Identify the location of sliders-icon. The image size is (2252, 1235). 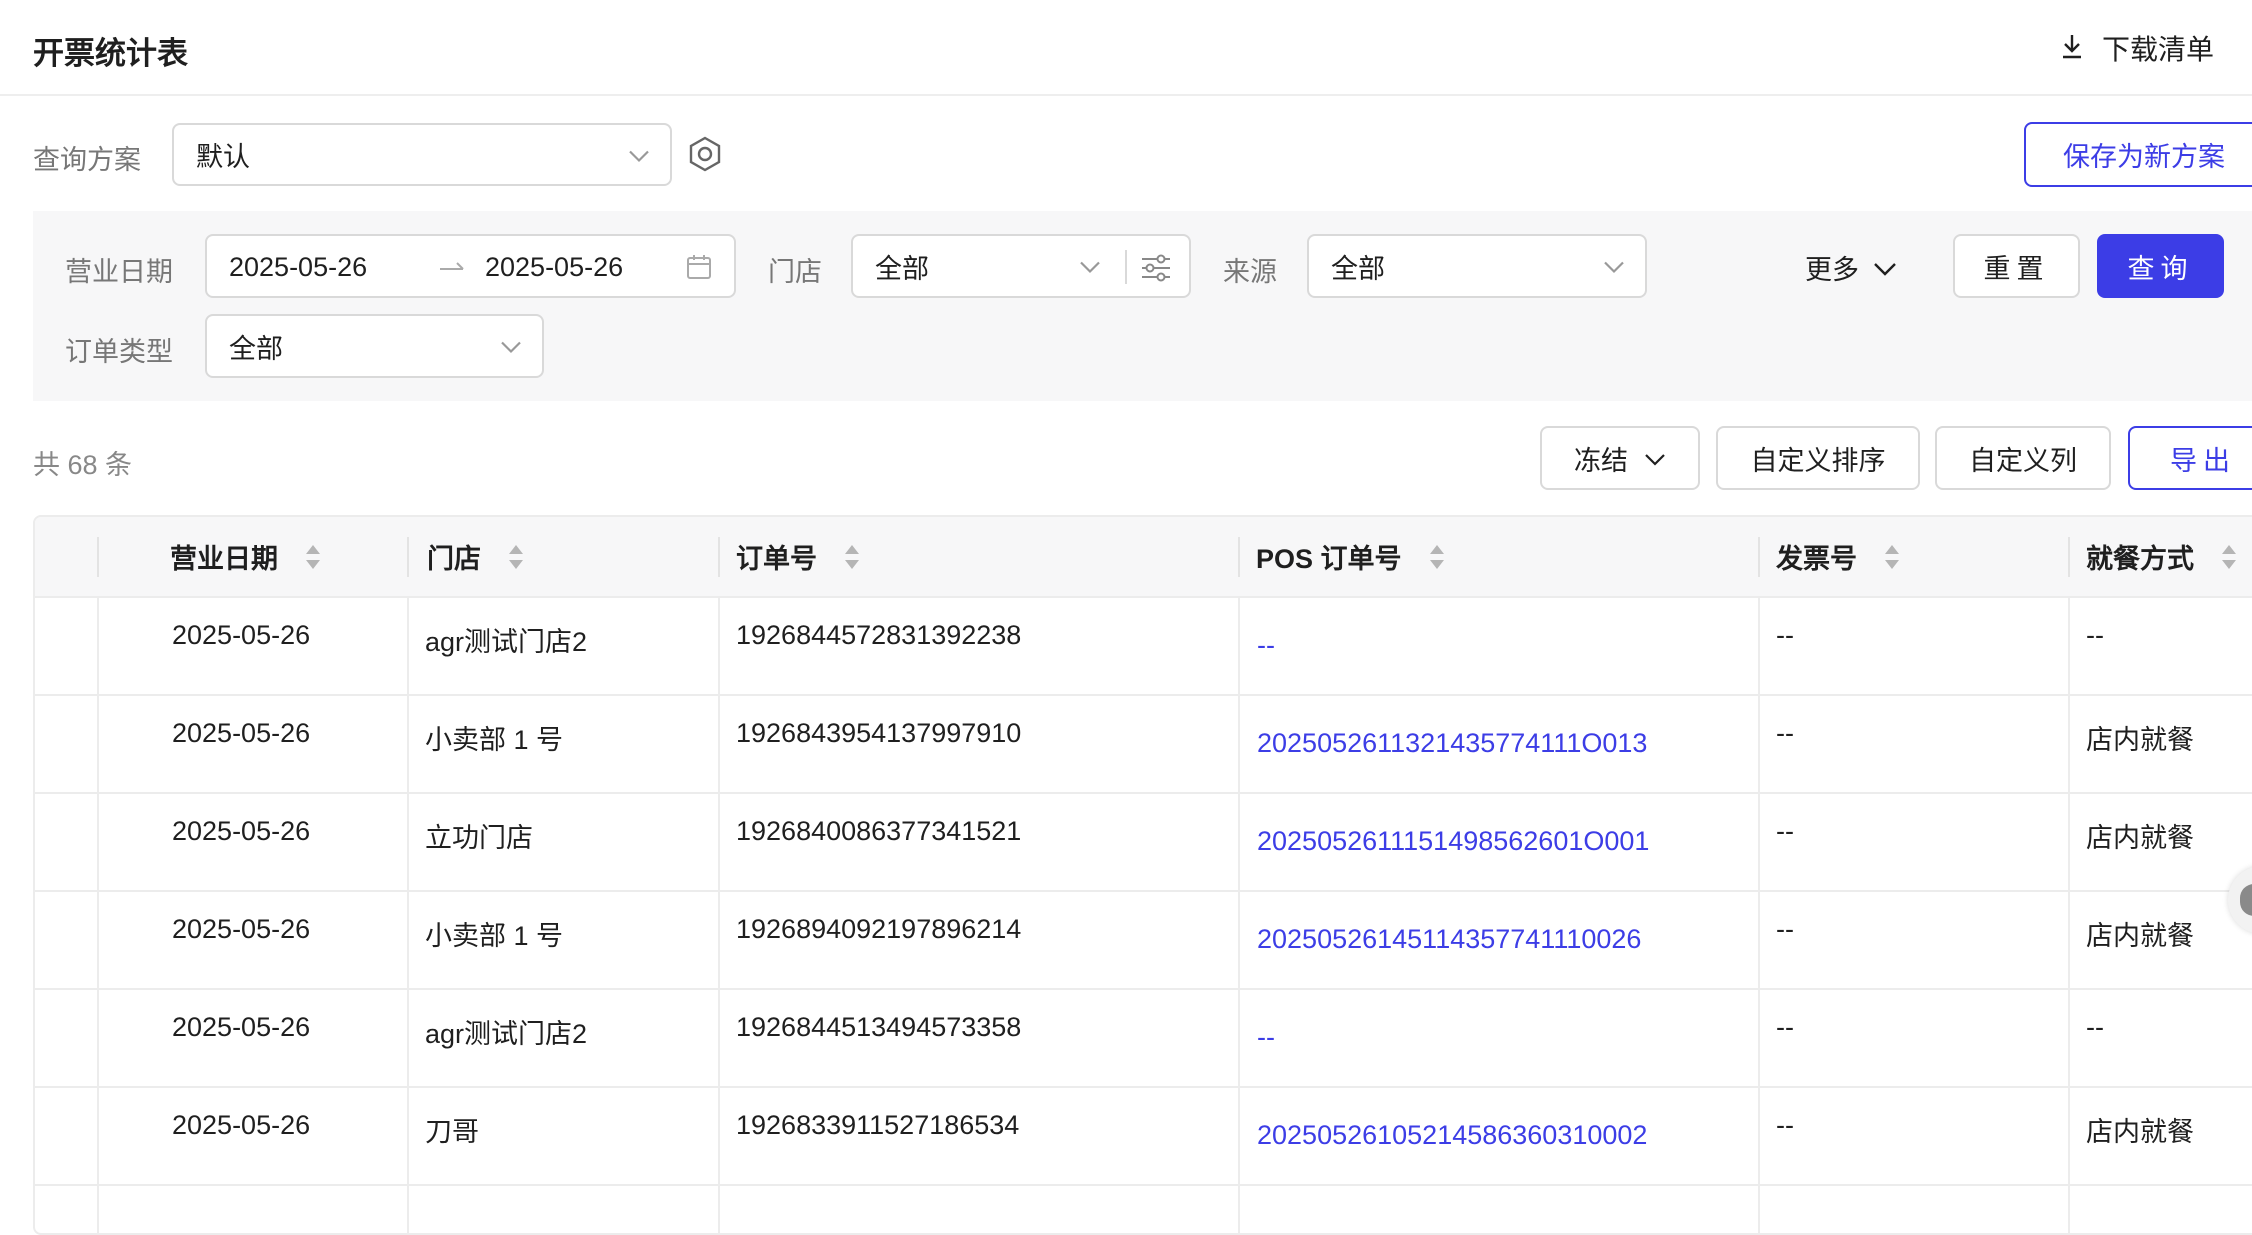
(1156, 271).